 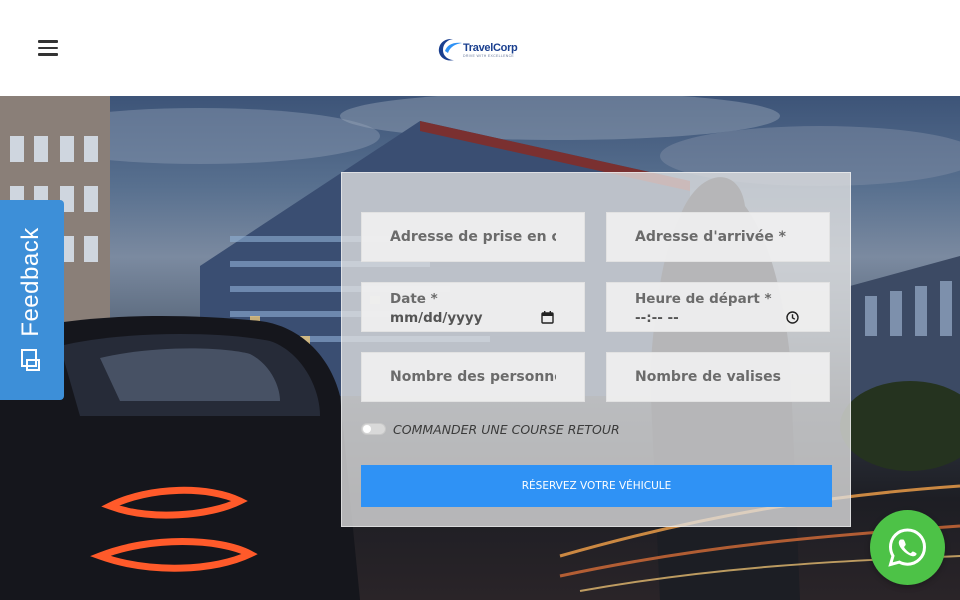 I want to click on luggage-field, so click(x=718, y=377).